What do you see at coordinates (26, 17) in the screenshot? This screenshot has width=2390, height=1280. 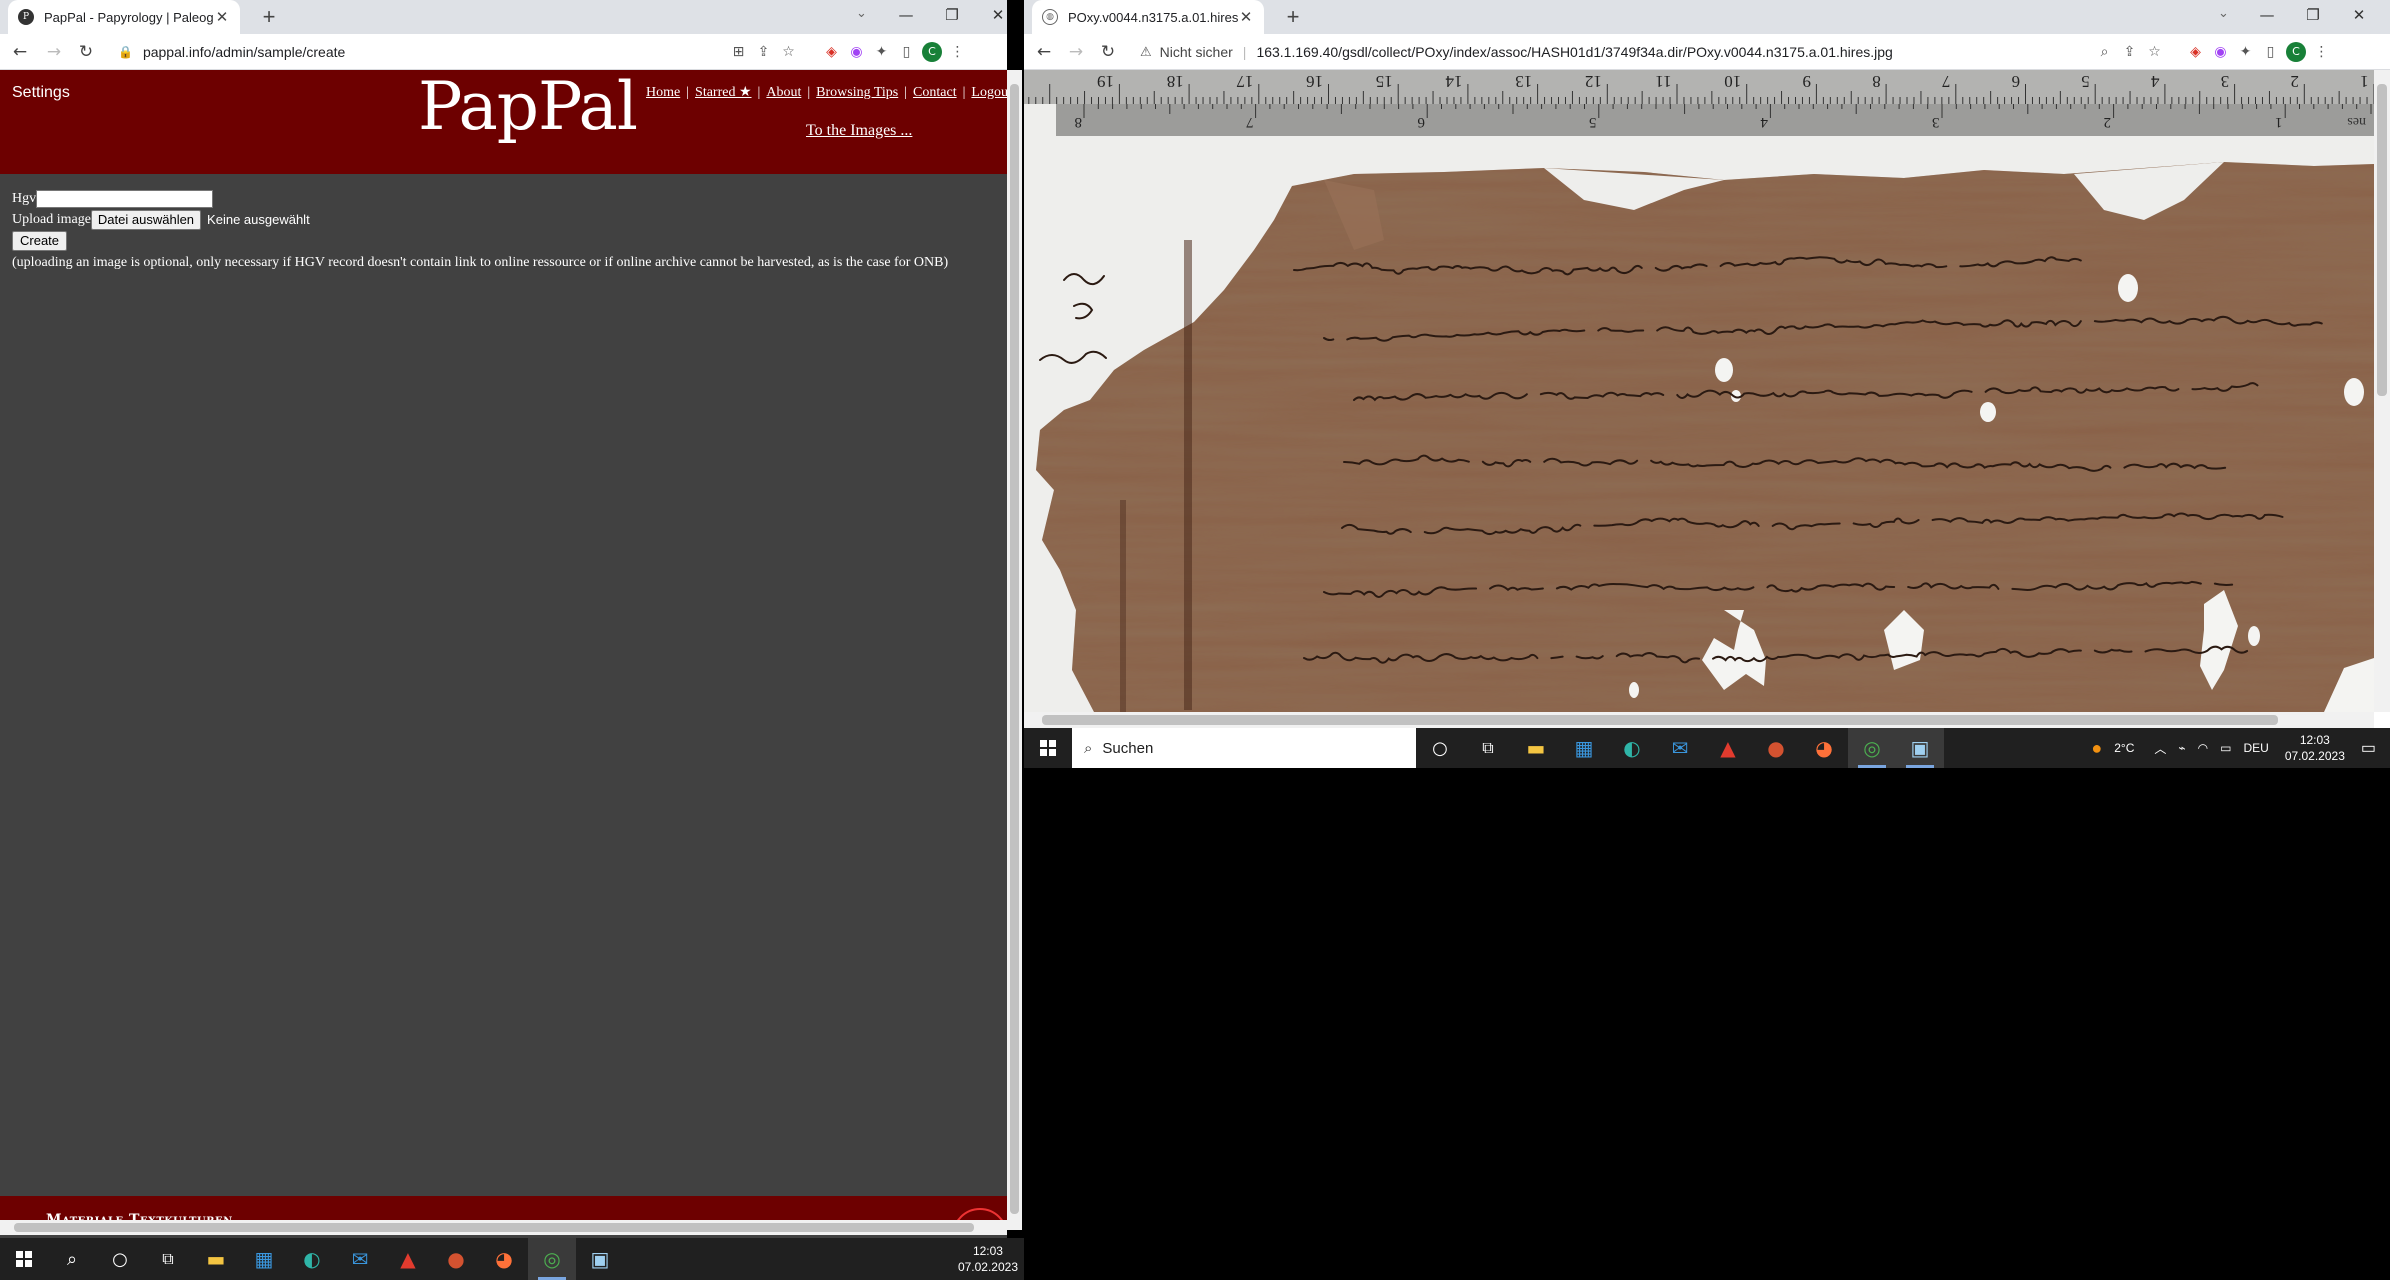 I see `pappal-favicon-icon: P` at bounding box center [26, 17].